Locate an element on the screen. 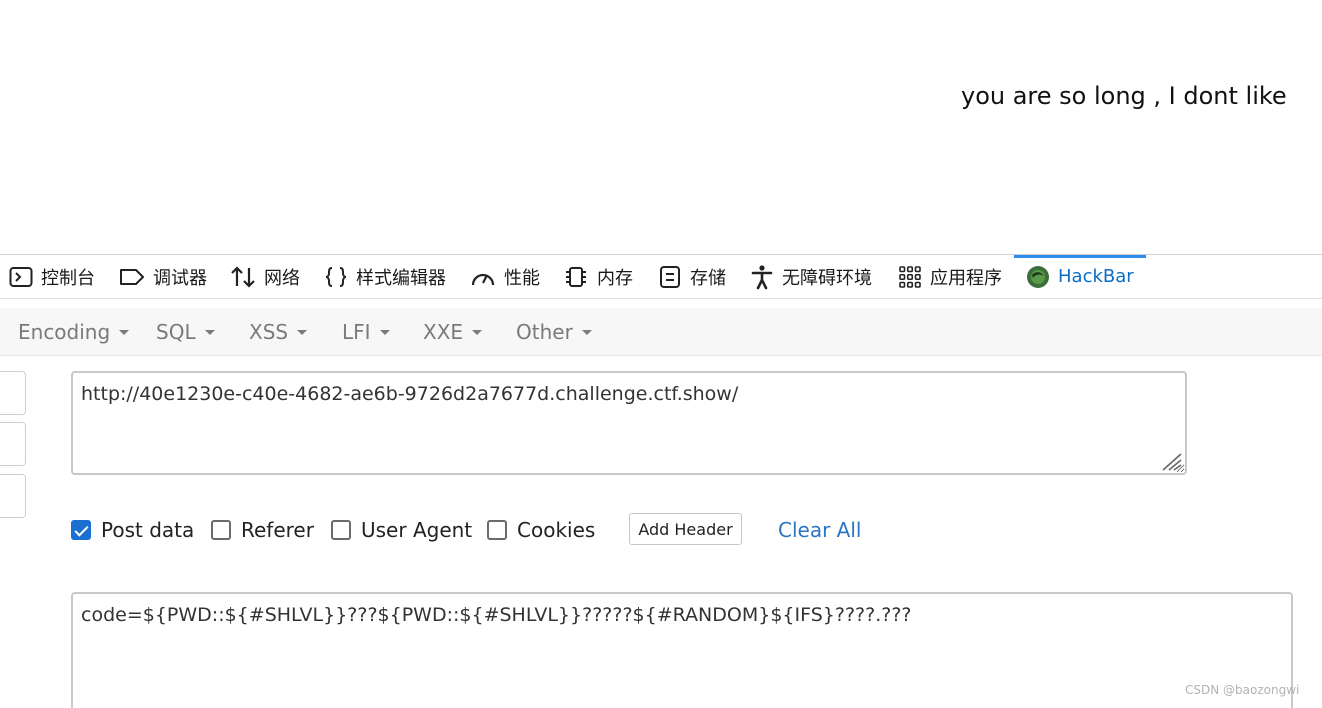 Image resolution: width=1322 pixels, height=708 pixels. console-icon is located at coordinates (21, 276).